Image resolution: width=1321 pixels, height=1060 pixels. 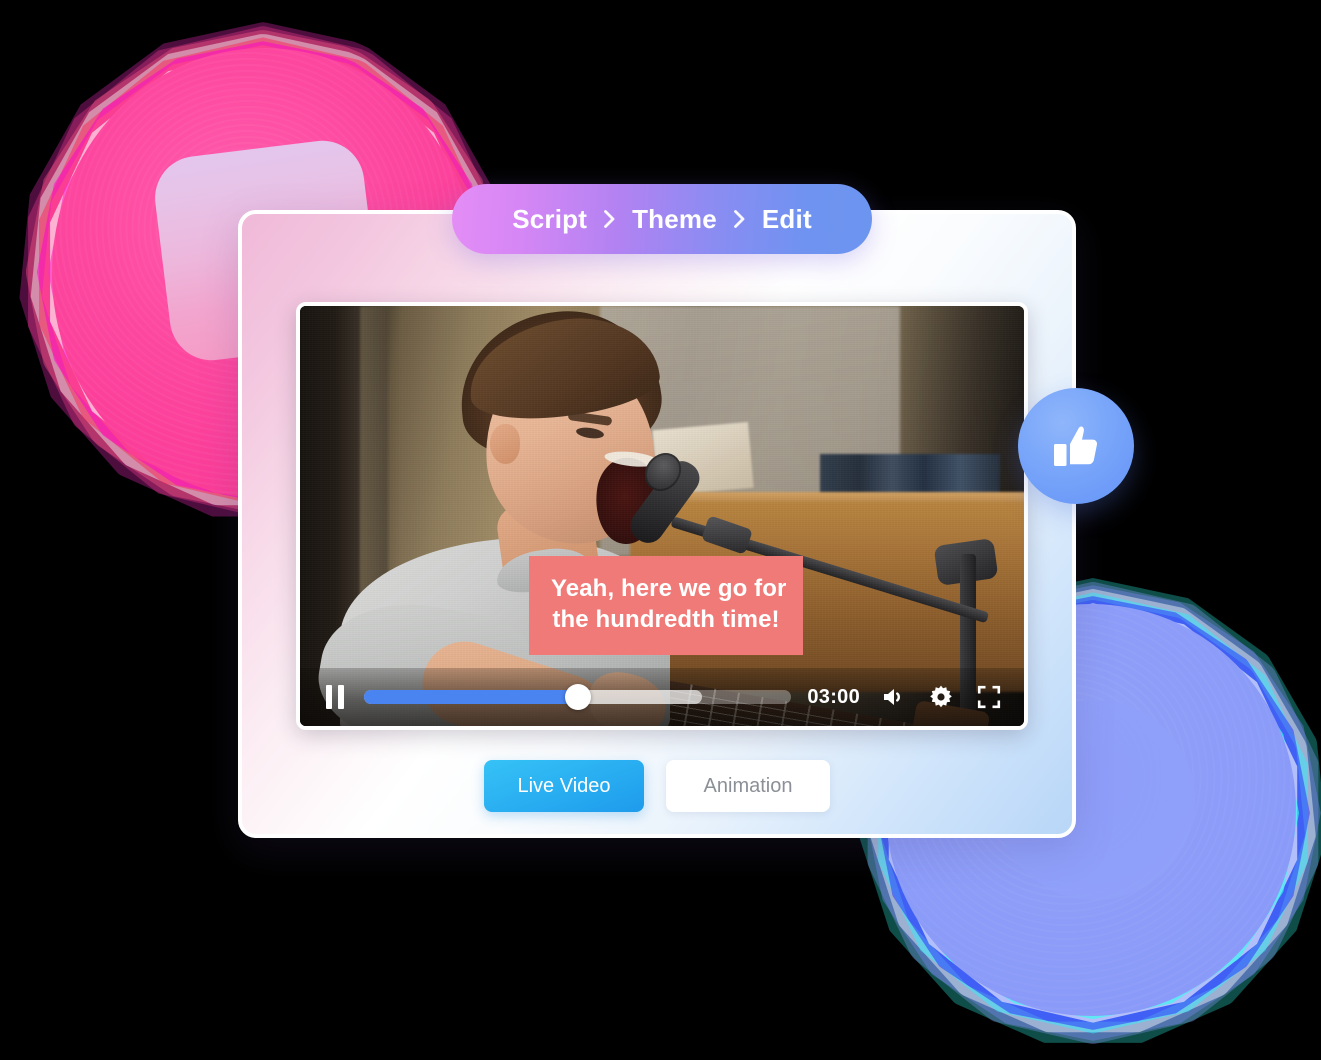 I want to click on video-controls-bar: 03:00, so click(x=662, y=697).